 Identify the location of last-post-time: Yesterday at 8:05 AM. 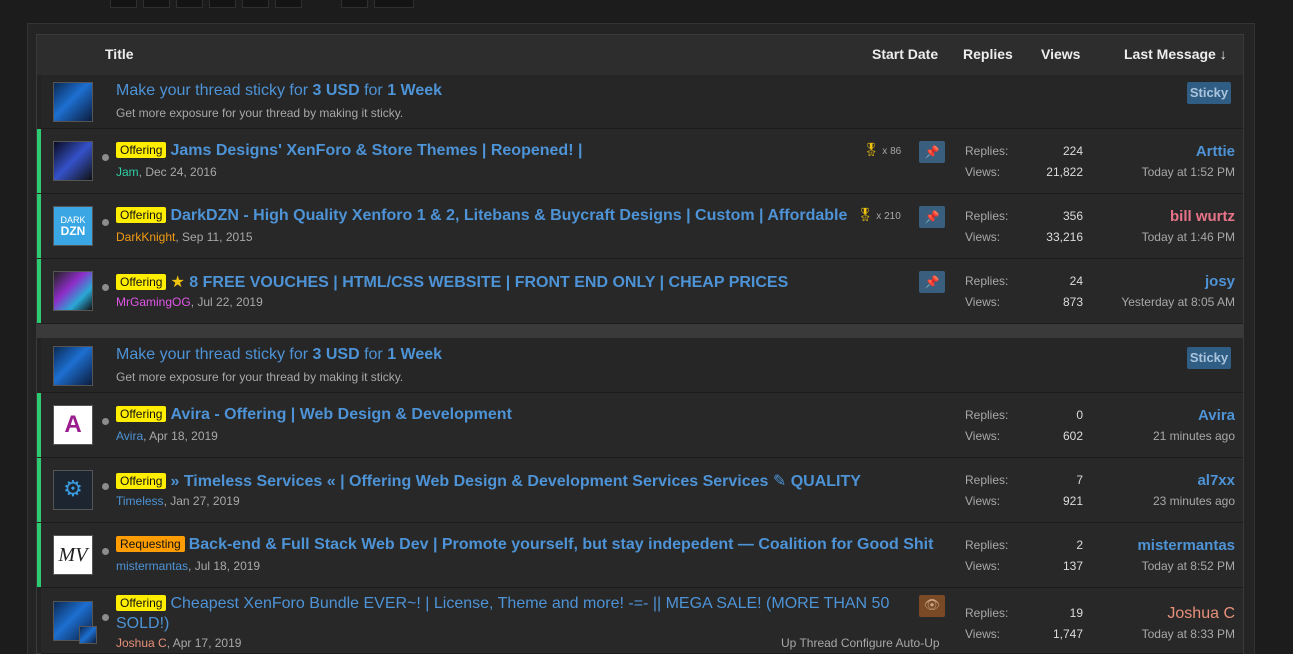
(1178, 302).